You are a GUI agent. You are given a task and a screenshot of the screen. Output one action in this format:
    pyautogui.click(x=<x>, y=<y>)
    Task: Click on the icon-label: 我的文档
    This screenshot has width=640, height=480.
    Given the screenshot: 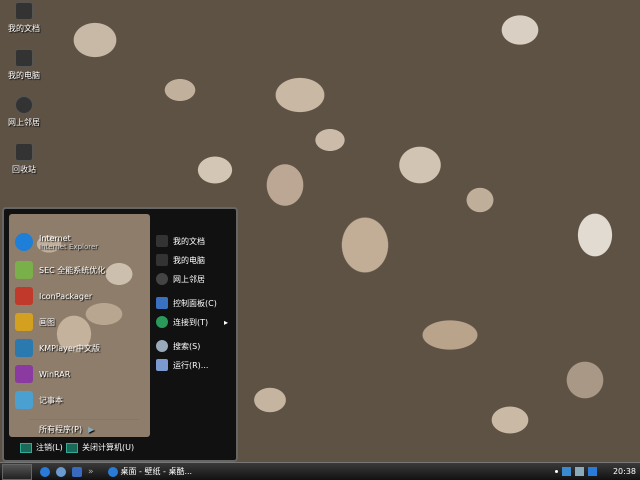 What is the action you would take?
    pyautogui.click(x=24, y=28)
    